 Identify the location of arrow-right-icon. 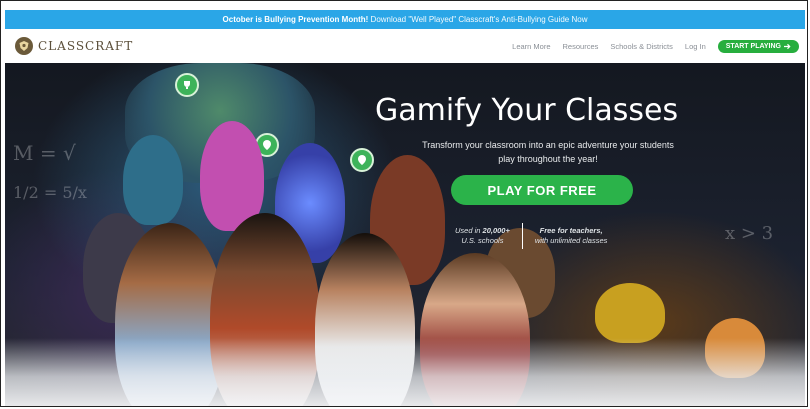
(787, 46).